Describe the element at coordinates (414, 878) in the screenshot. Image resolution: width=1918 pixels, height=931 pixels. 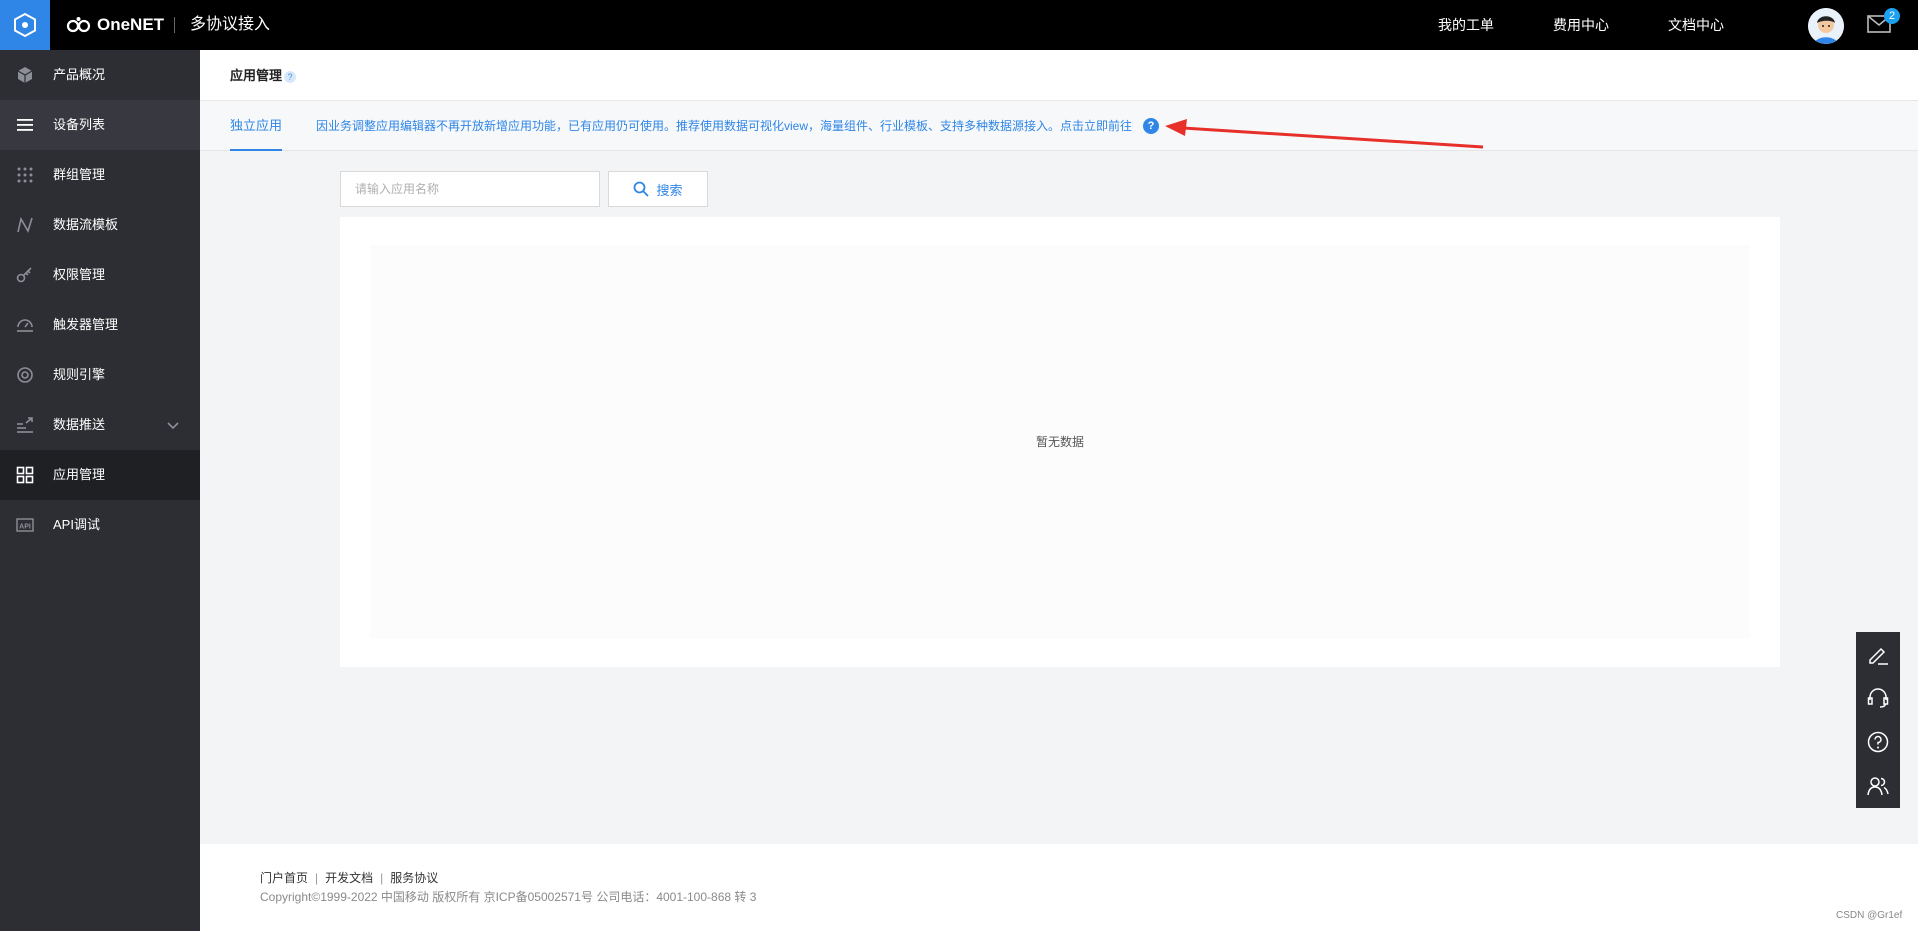
I see `footer-link-service-agreement: 服务协议` at that location.